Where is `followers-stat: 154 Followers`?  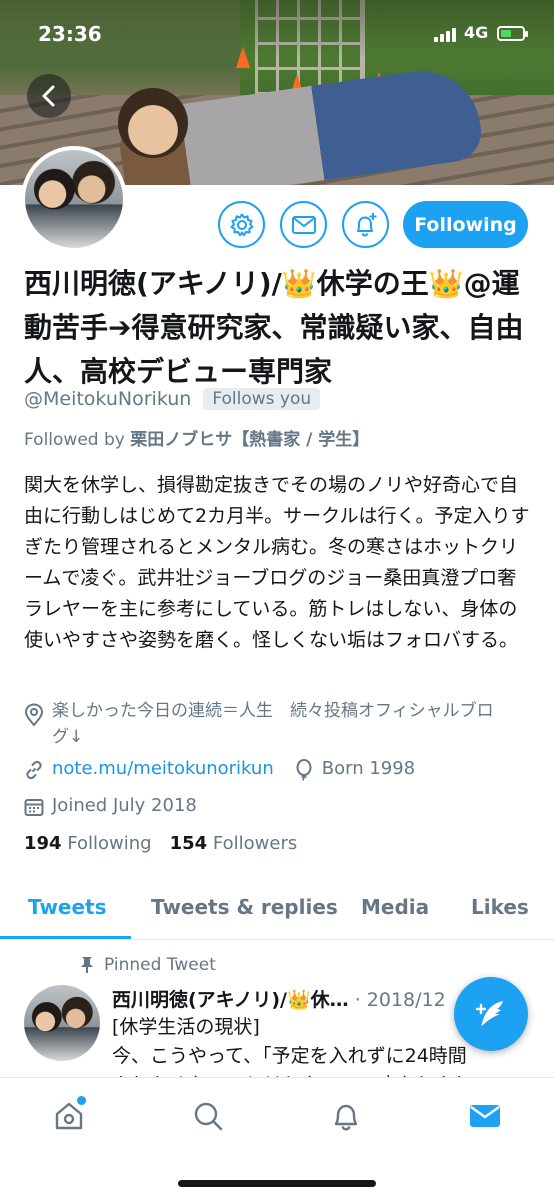 followers-stat: 154 Followers is located at coordinates (234, 843).